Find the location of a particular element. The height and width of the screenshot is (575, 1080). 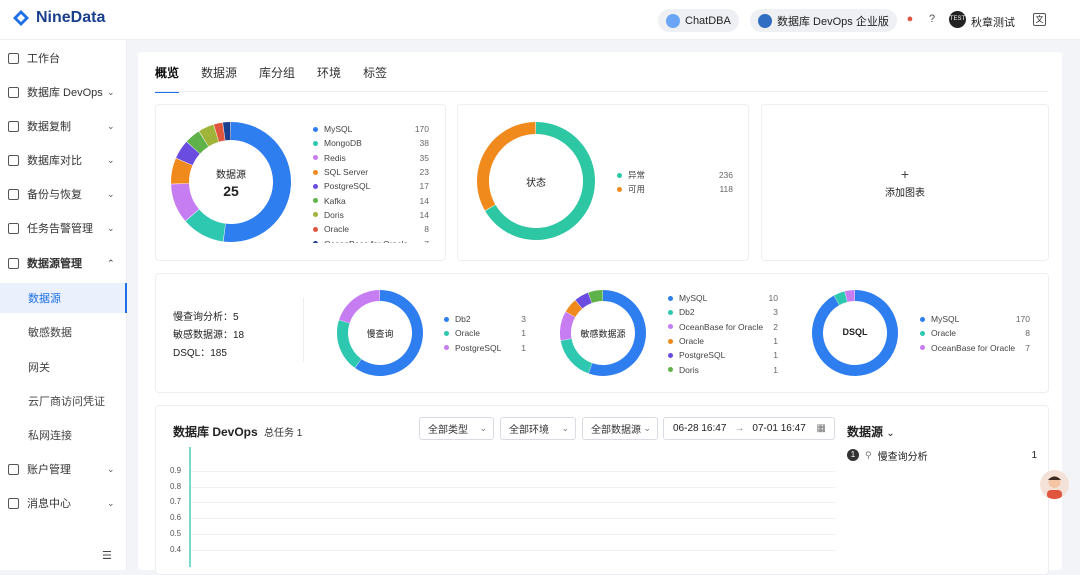

dsql-legend: MySQL 170 Oracle 8 OceanBase for Oracle 7 is located at coordinates (975, 333).